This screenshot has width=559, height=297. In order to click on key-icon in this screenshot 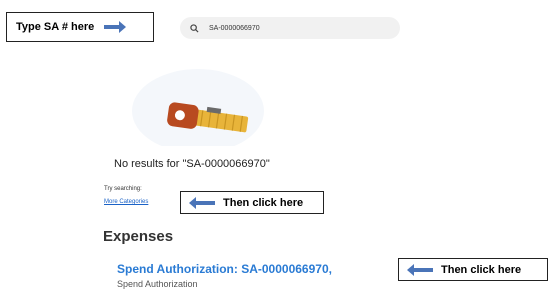, I will do `click(198, 107)`.